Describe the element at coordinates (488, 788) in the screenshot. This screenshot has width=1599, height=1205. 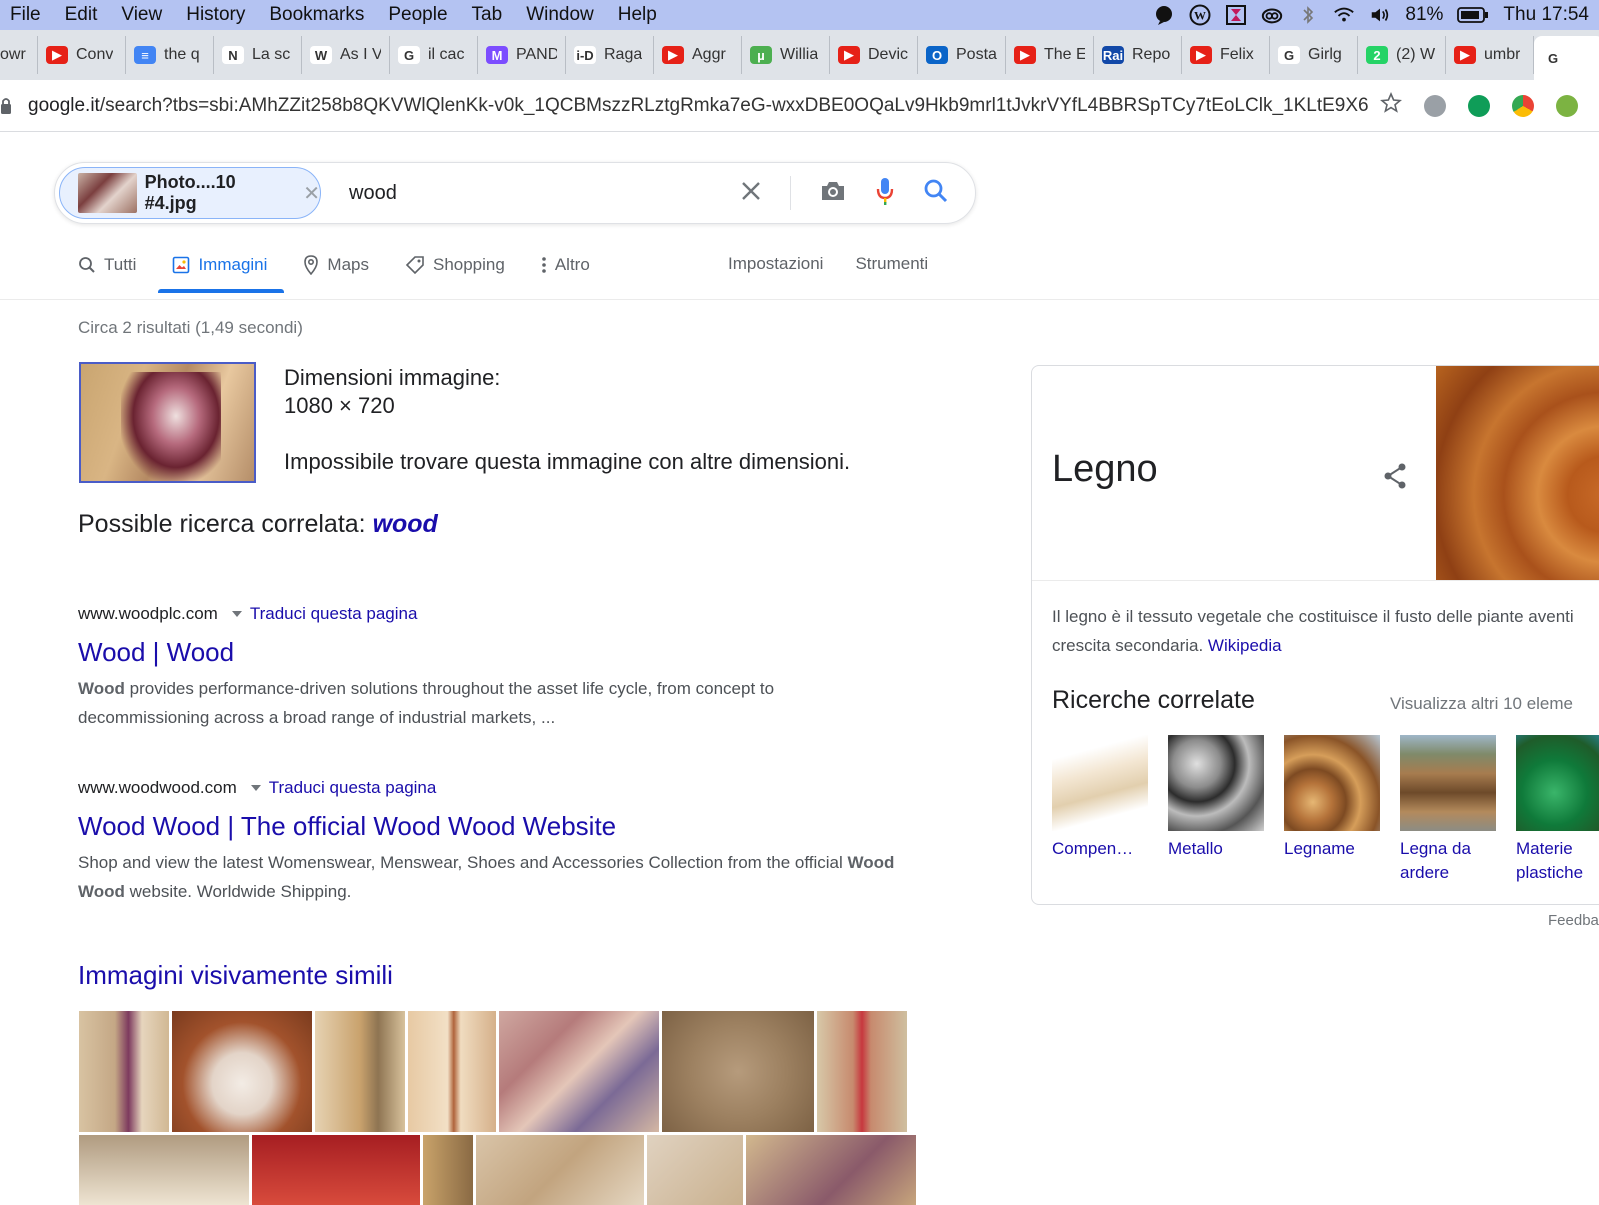
I see `result-cite: www.woodwood.com Traduci questa pagina` at that location.